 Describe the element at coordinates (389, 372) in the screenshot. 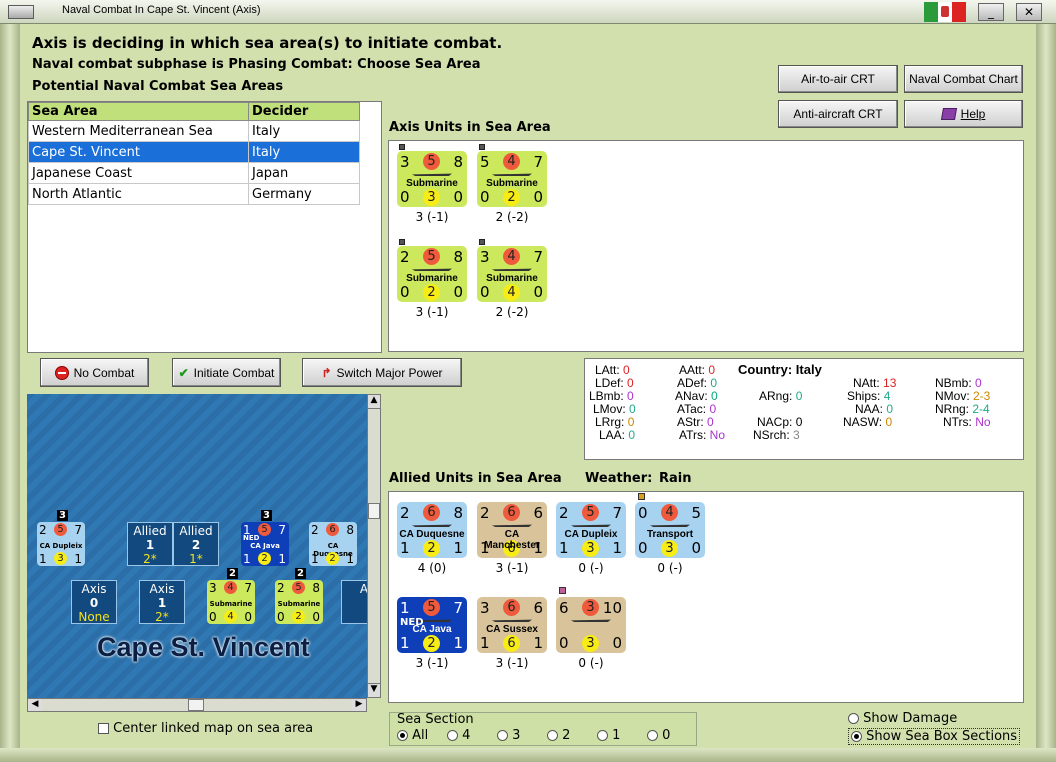

I see `button-label: Switch Major Power` at that location.